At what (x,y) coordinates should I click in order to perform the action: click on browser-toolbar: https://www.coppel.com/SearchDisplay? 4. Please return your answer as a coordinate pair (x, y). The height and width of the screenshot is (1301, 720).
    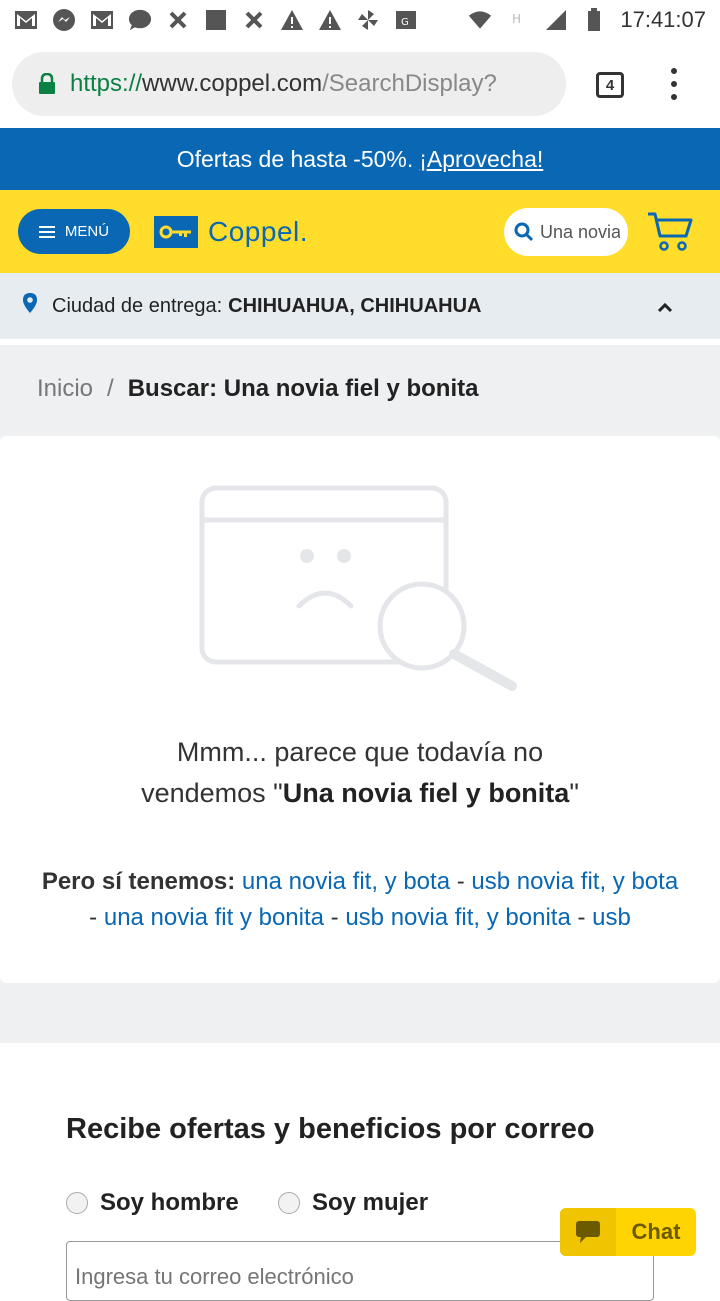
    Looking at the image, I should click on (360, 84).